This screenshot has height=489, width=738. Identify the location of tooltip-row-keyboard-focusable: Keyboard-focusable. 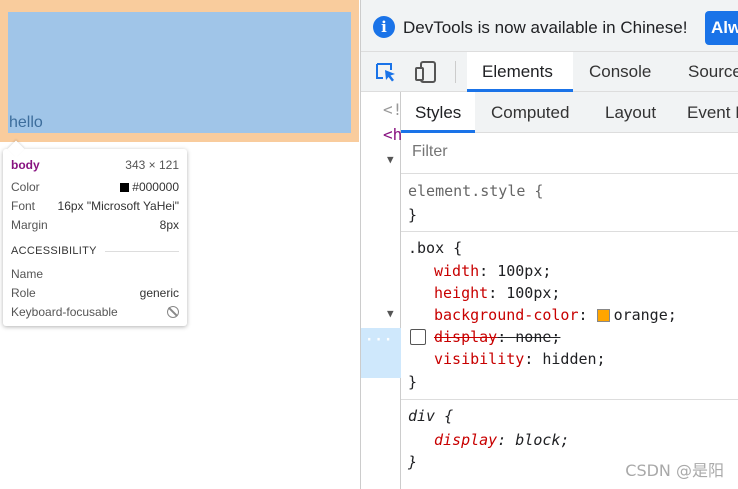
(95, 312).